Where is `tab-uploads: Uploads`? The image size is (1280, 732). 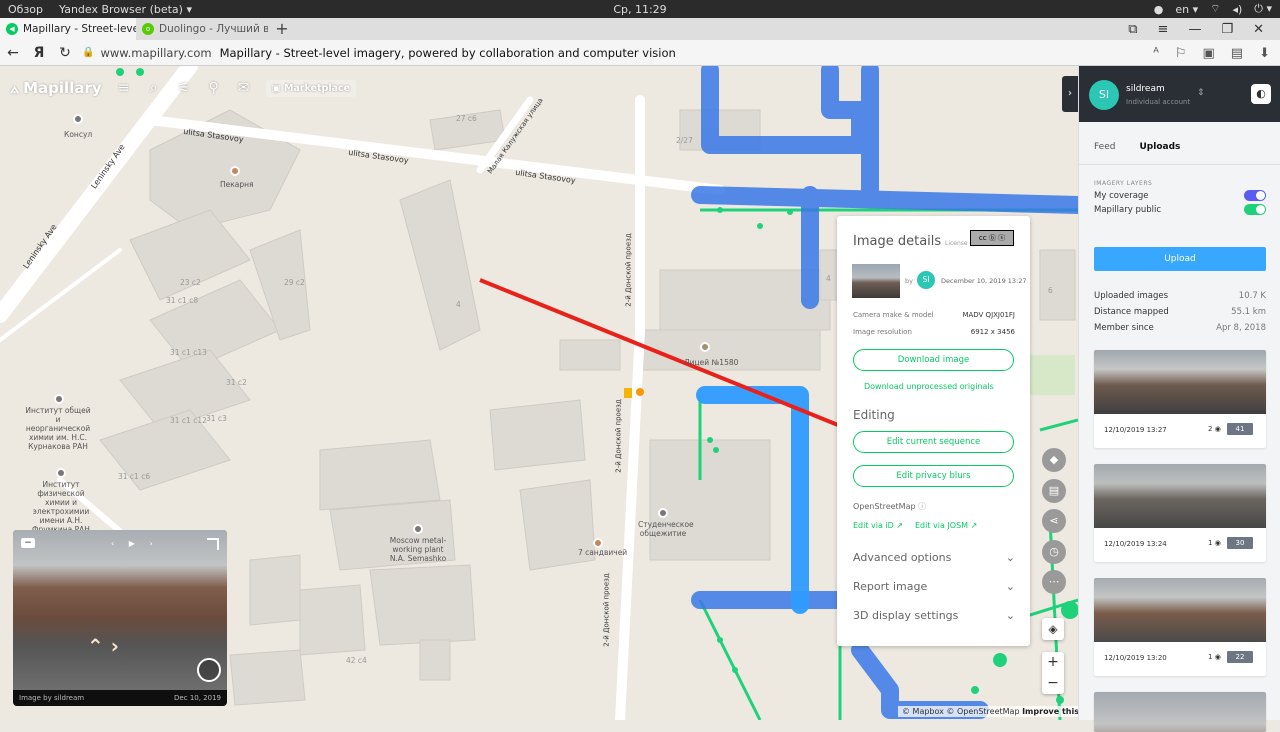 tab-uploads: Uploads is located at coordinates (1159, 147).